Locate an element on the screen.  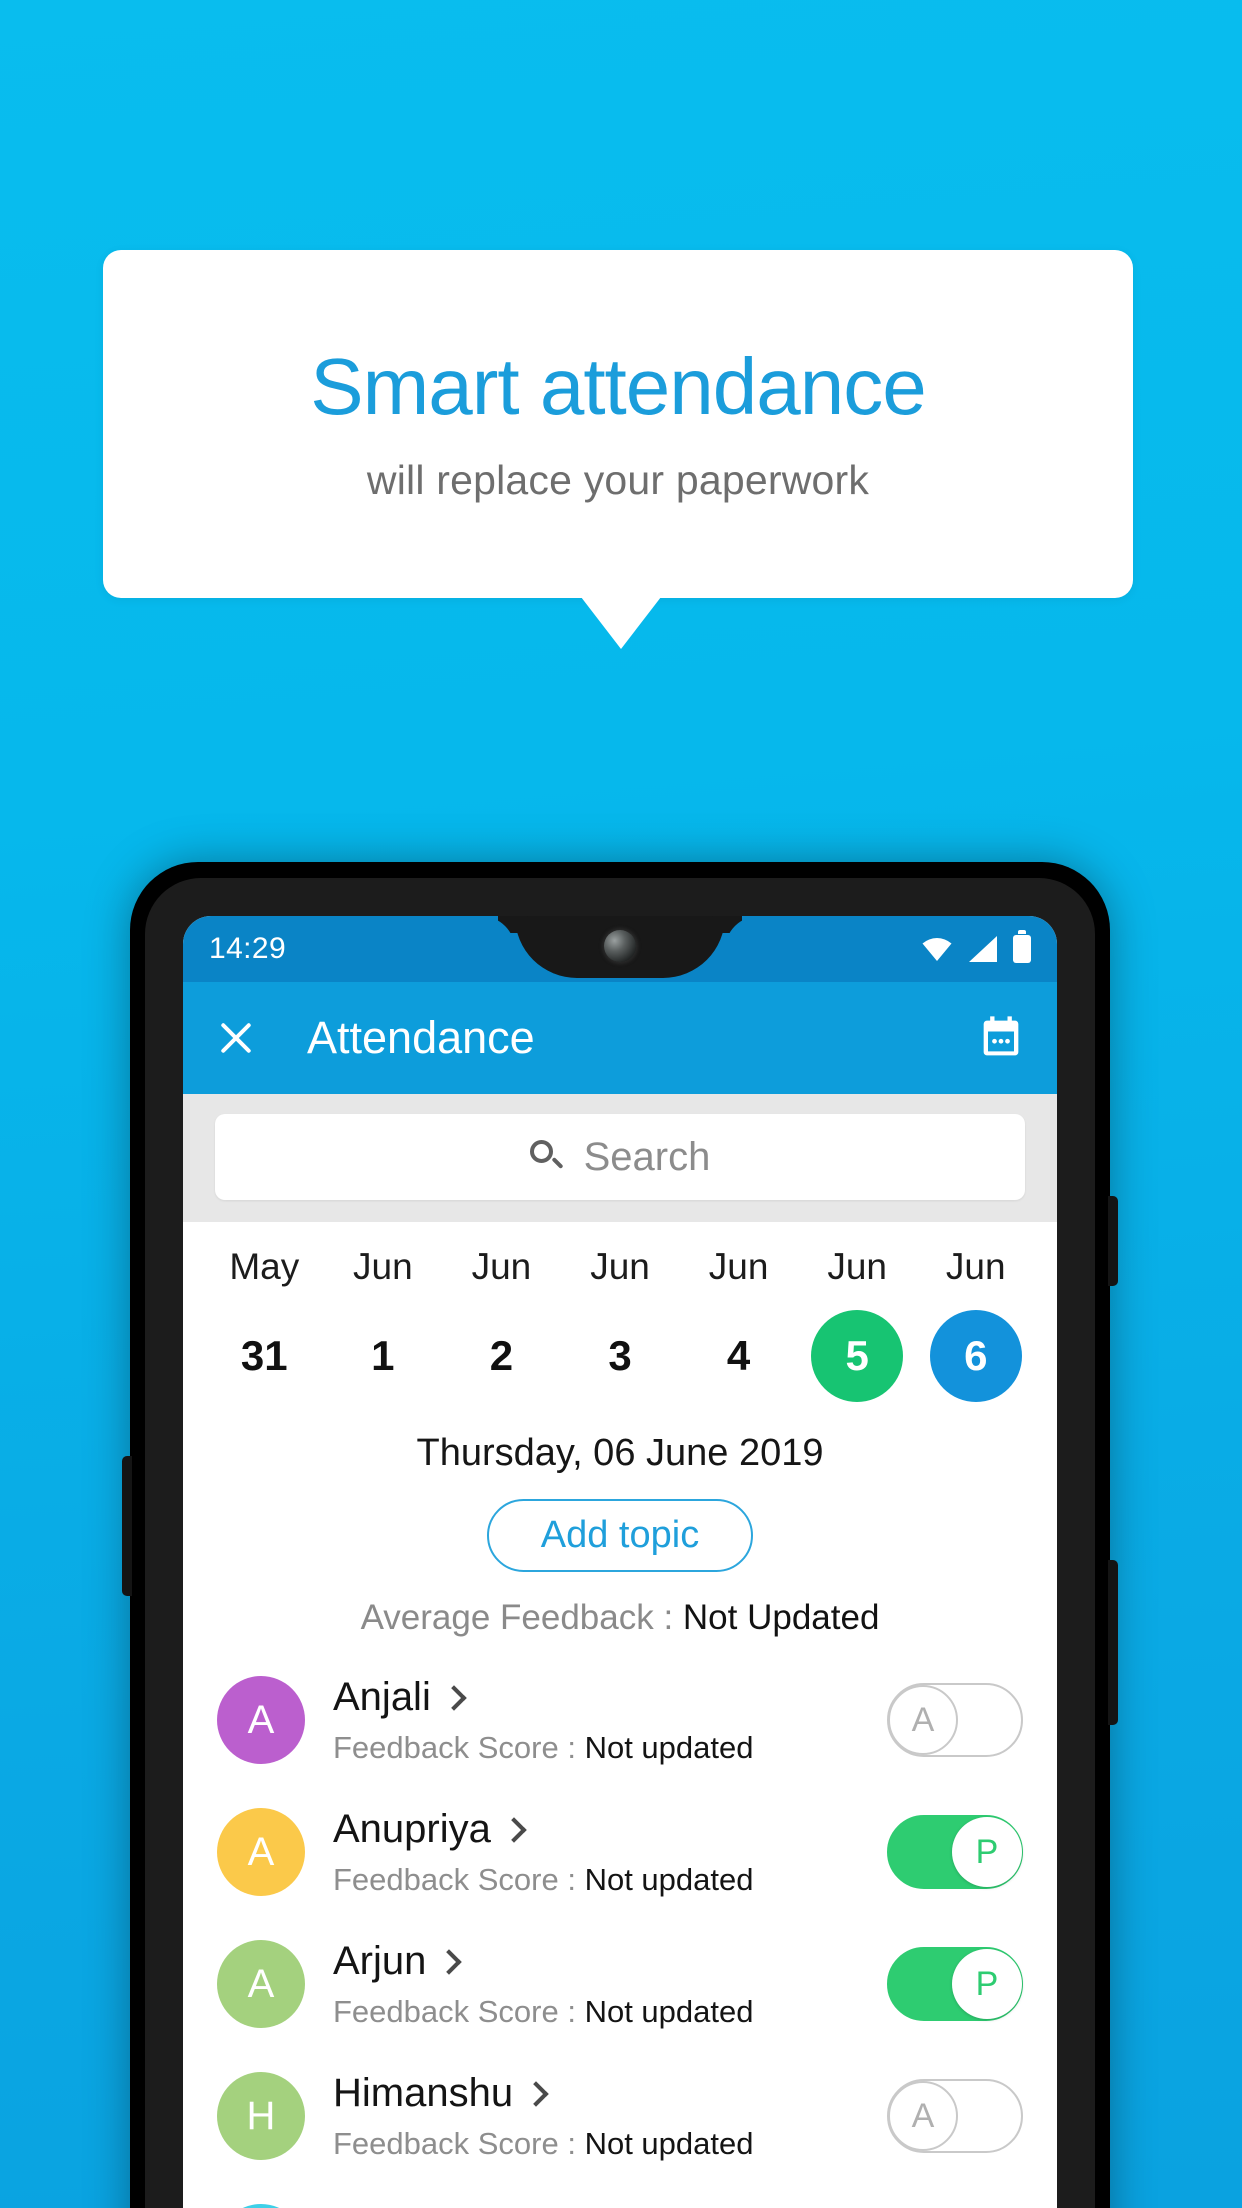
status-bar: 14:29 is located at coordinates (620, 949).